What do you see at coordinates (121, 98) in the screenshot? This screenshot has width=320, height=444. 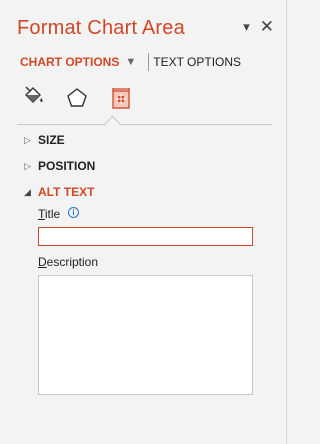 I see `size-properties-icon` at bounding box center [121, 98].